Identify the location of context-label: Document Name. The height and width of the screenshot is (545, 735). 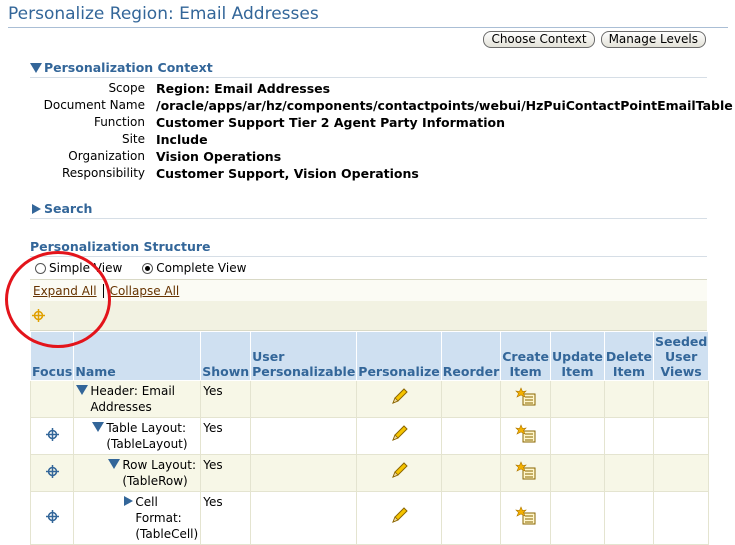
(94, 105).